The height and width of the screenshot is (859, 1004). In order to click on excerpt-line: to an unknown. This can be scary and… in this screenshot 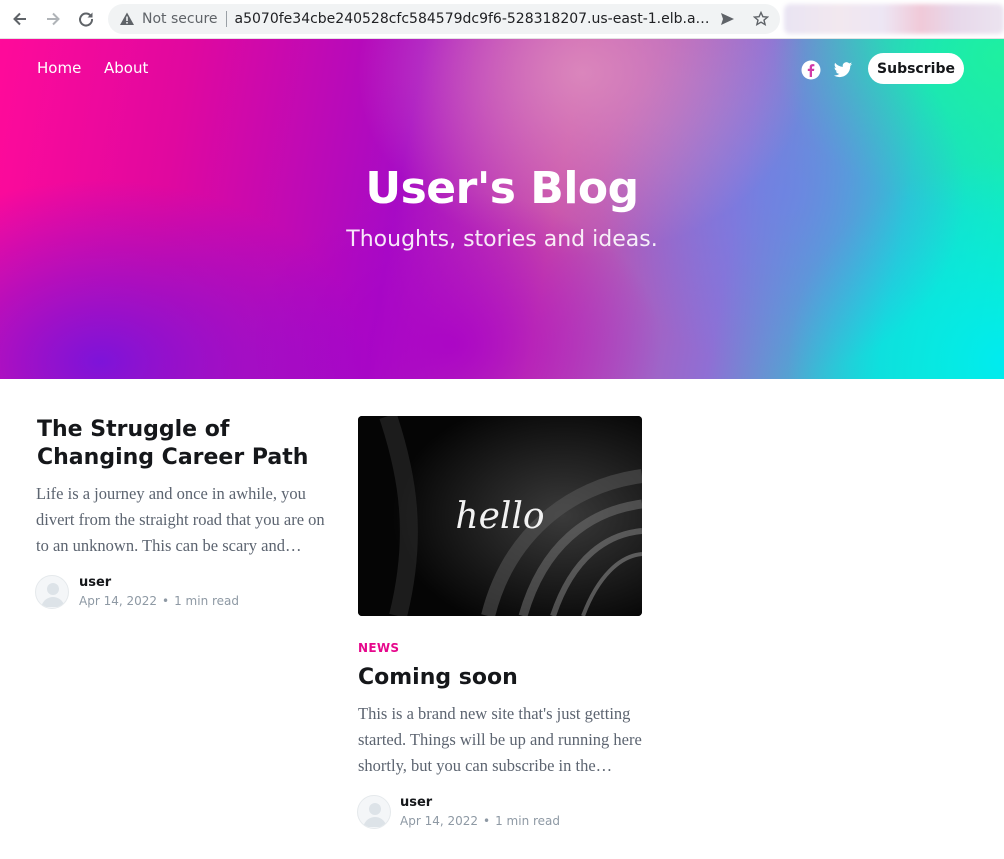, I will do `click(169, 545)`.